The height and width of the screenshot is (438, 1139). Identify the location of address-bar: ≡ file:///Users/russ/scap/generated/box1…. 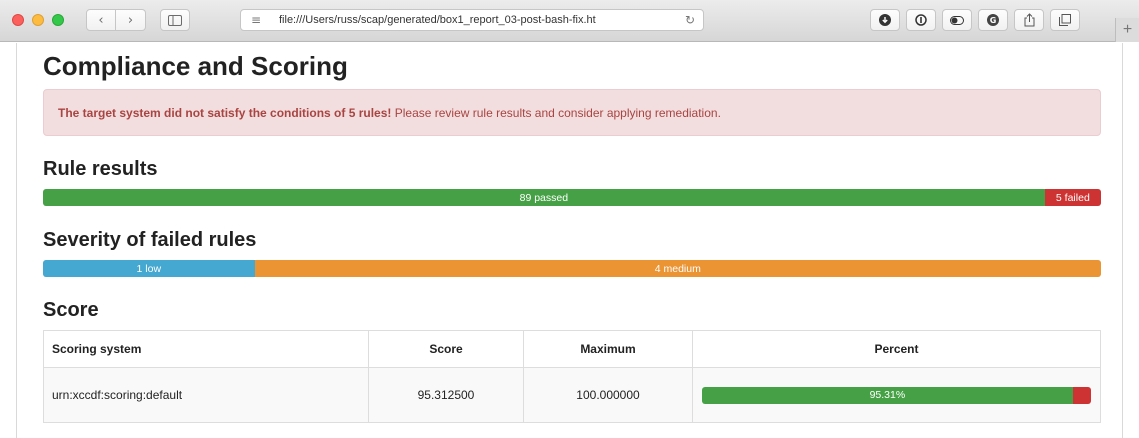
(472, 20).